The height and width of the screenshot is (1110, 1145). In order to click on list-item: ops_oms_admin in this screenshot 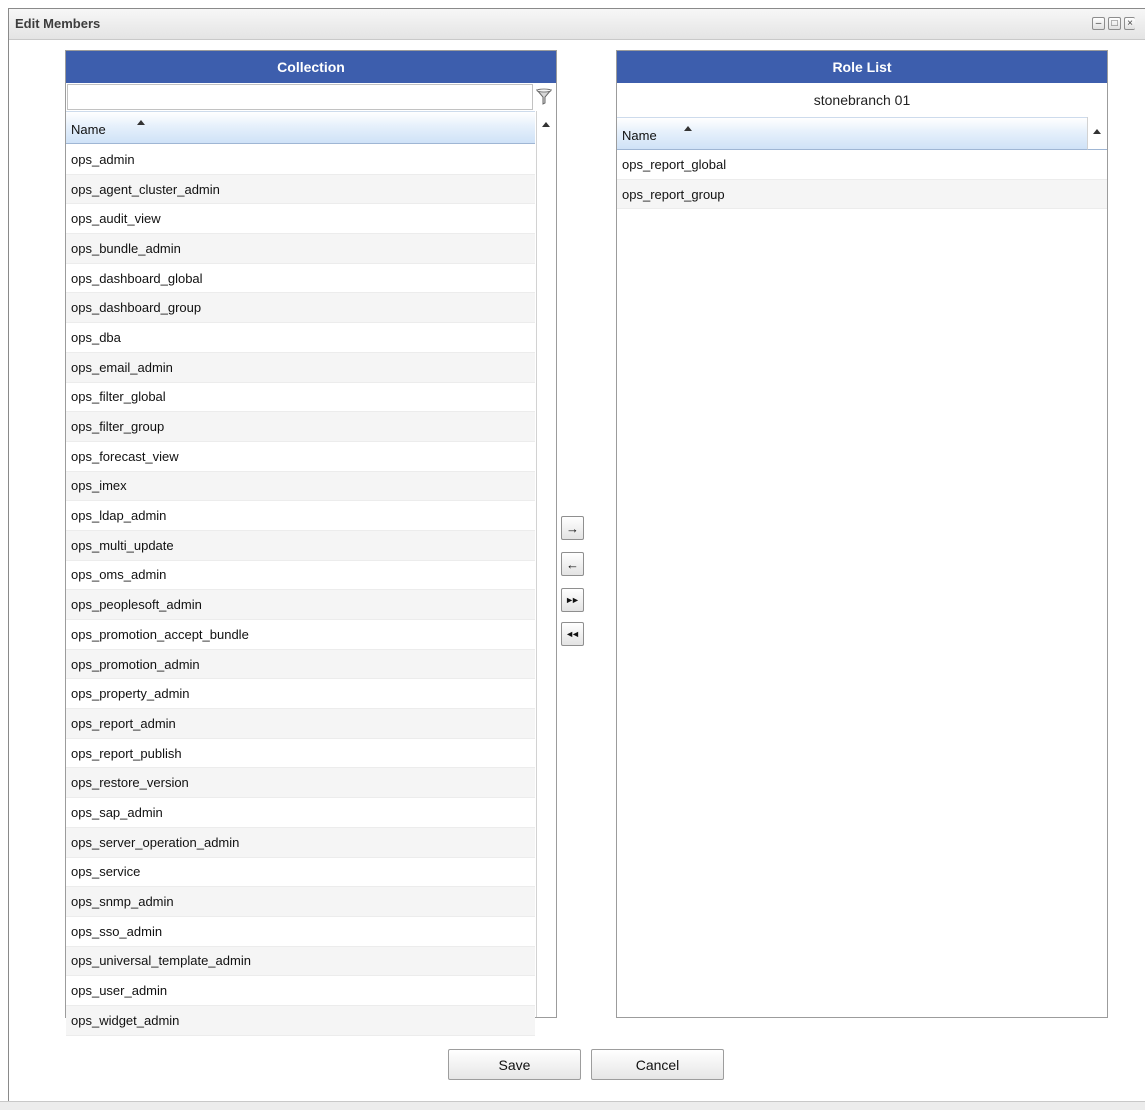, I will do `click(300, 576)`.